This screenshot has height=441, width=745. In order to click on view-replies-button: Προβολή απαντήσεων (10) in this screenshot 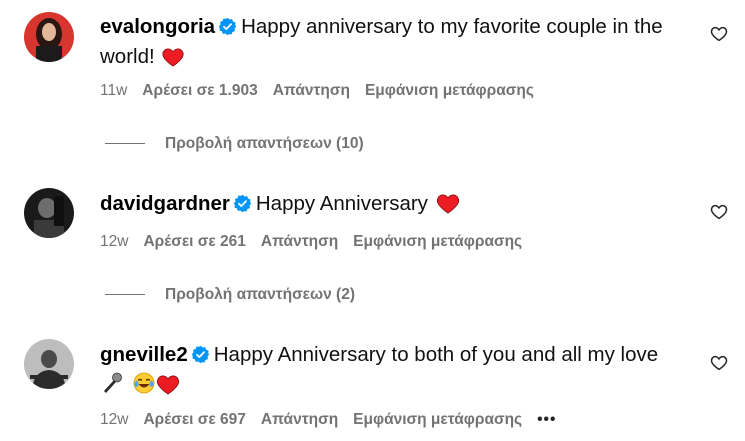, I will do `click(234, 144)`.